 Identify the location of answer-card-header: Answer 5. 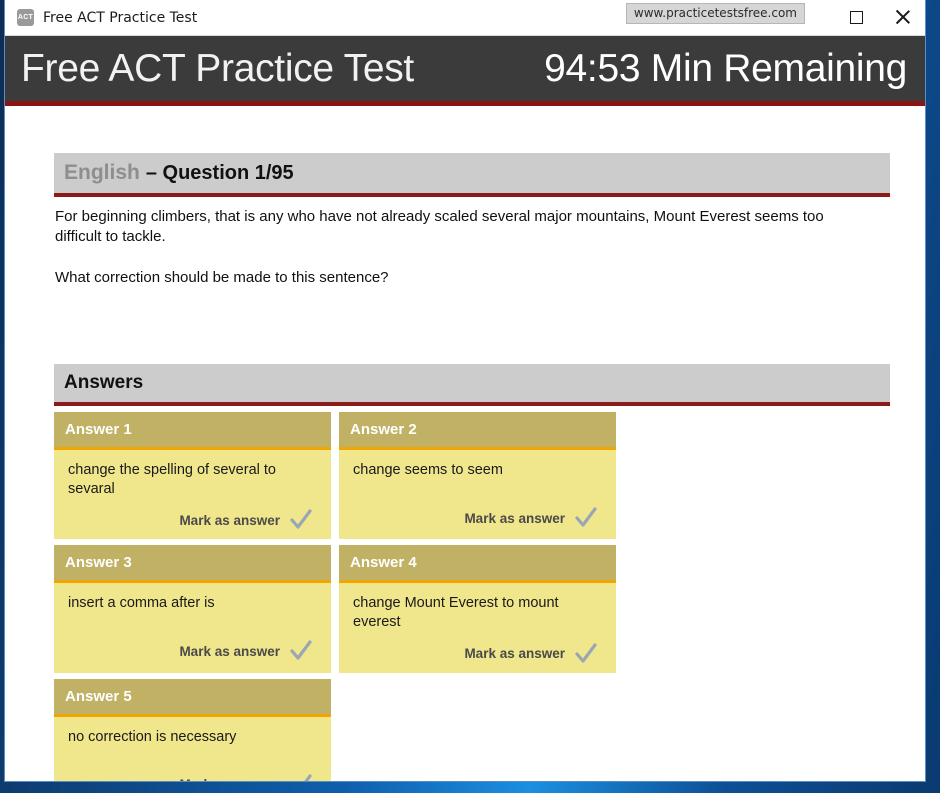
(192, 697).